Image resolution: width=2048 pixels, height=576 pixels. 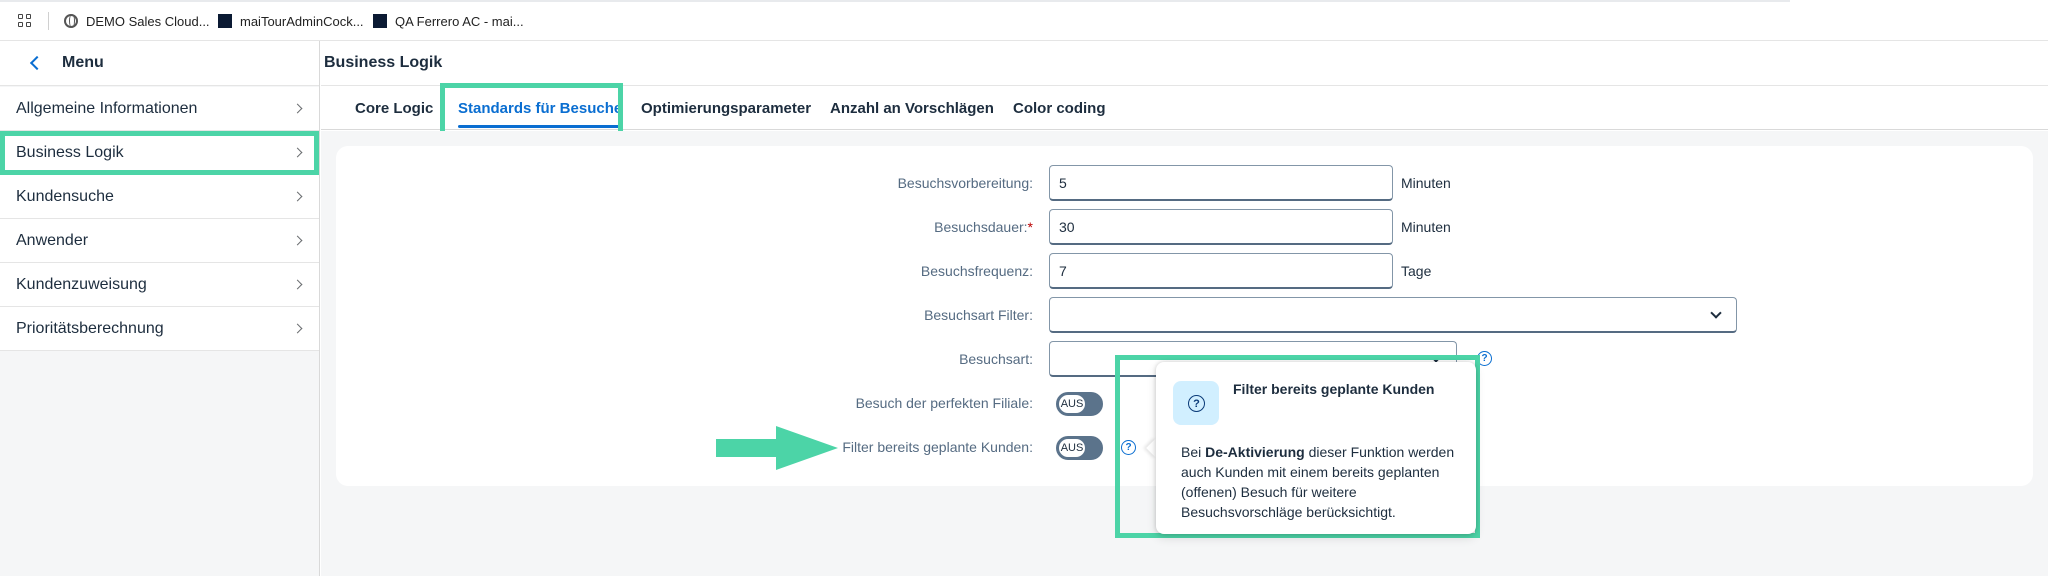 What do you see at coordinates (90, 328) in the screenshot?
I see `sidebar-item-label: Prioritätsberechnung` at bounding box center [90, 328].